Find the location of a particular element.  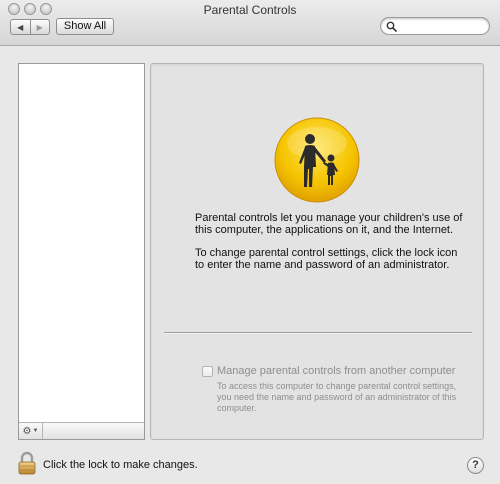

gear-icon: ⚙ is located at coordinates (27, 431).